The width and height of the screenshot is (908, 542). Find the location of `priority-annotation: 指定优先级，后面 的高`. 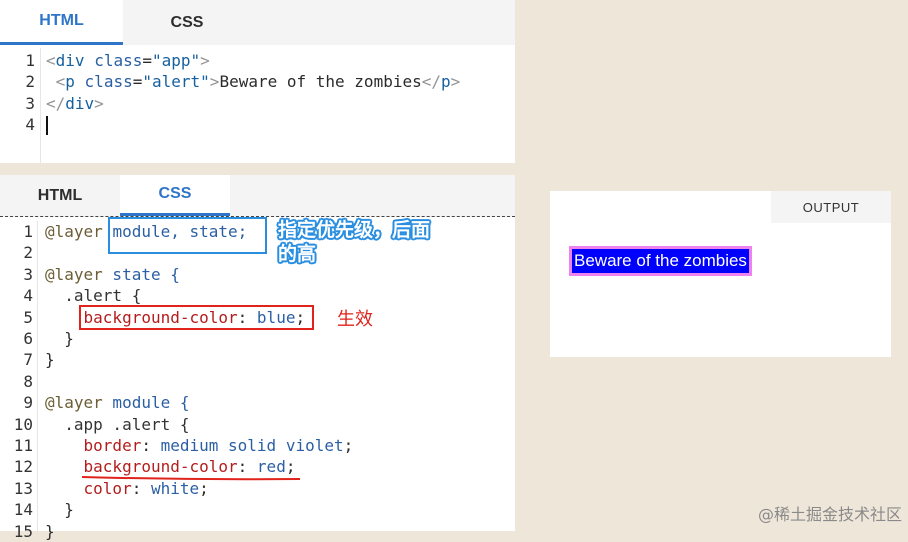

priority-annotation: 指定优先级，后面 的高 is located at coordinates (354, 242).